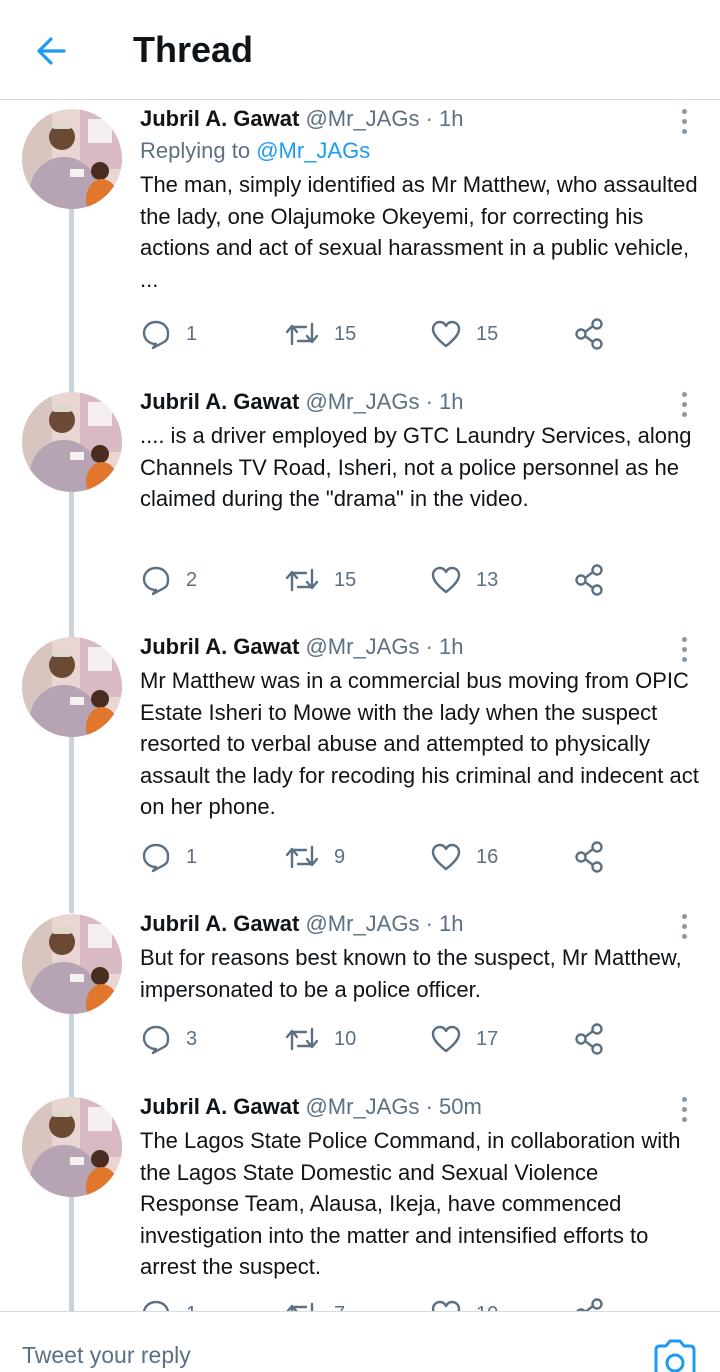  What do you see at coordinates (360, 1341) in the screenshot?
I see `reply-composer: Tweet your reply` at bounding box center [360, 1341].